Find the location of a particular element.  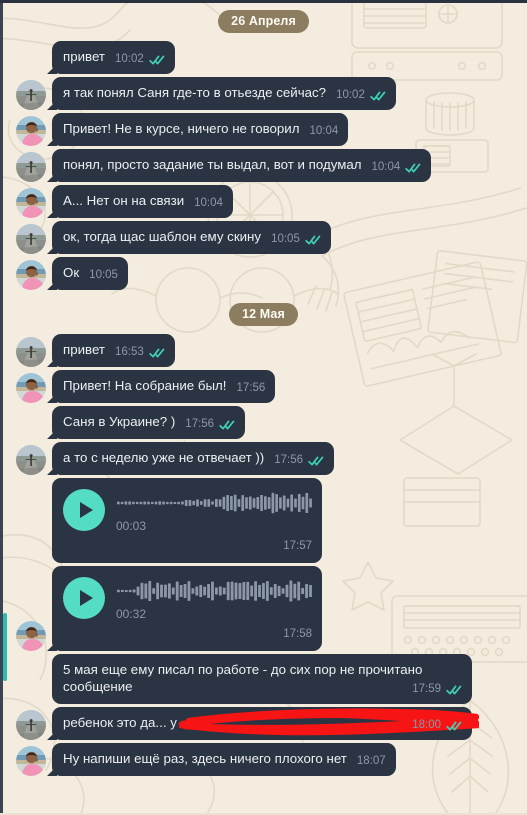

message-text: Привет! На собрание был! is located at coordinates (145, 385).